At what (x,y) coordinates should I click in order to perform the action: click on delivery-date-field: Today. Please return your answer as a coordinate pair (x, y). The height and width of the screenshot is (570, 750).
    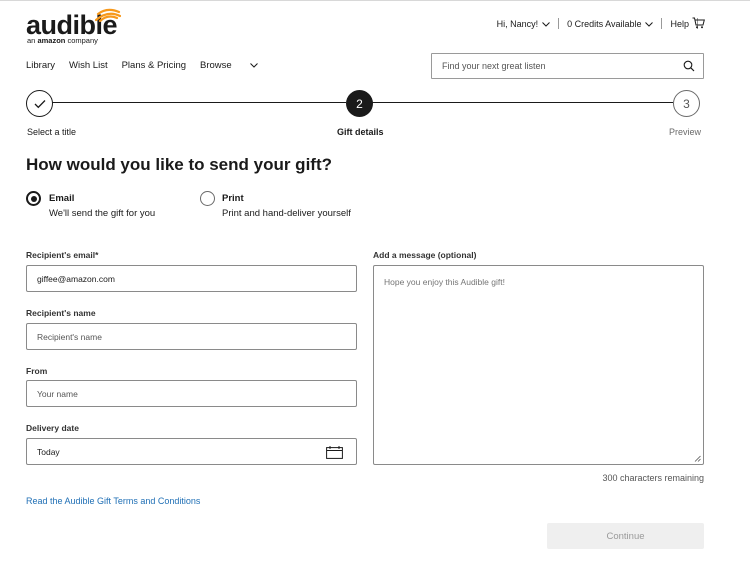
    Looking at the image, I should click on (191, 451).